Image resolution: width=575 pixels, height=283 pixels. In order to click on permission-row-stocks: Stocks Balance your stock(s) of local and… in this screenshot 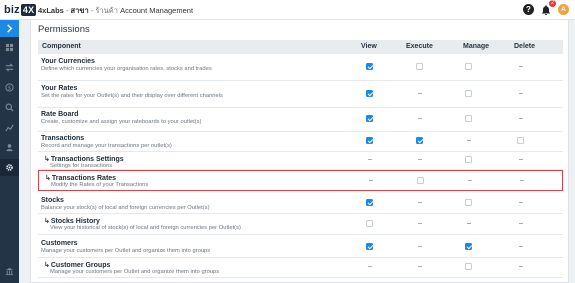, I will do `click(300, 204)`.